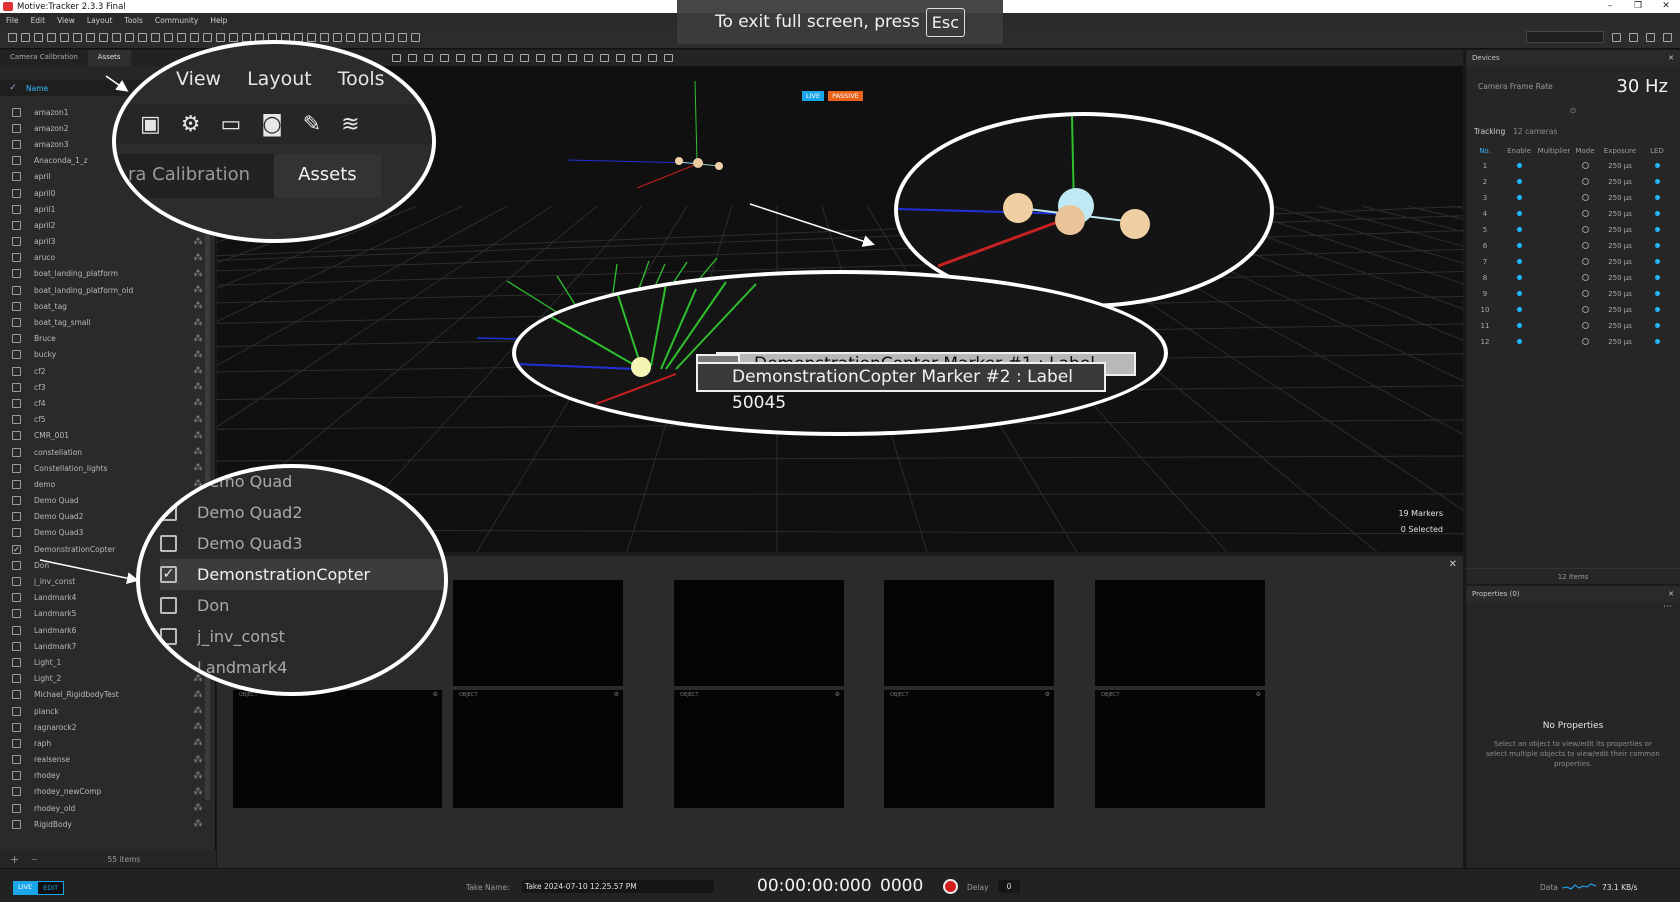 The image size is (1680, 902). Describe the element at coordinates (103, 420) in the screenshot. I see `list-item: cf5 ⁂` at that location.